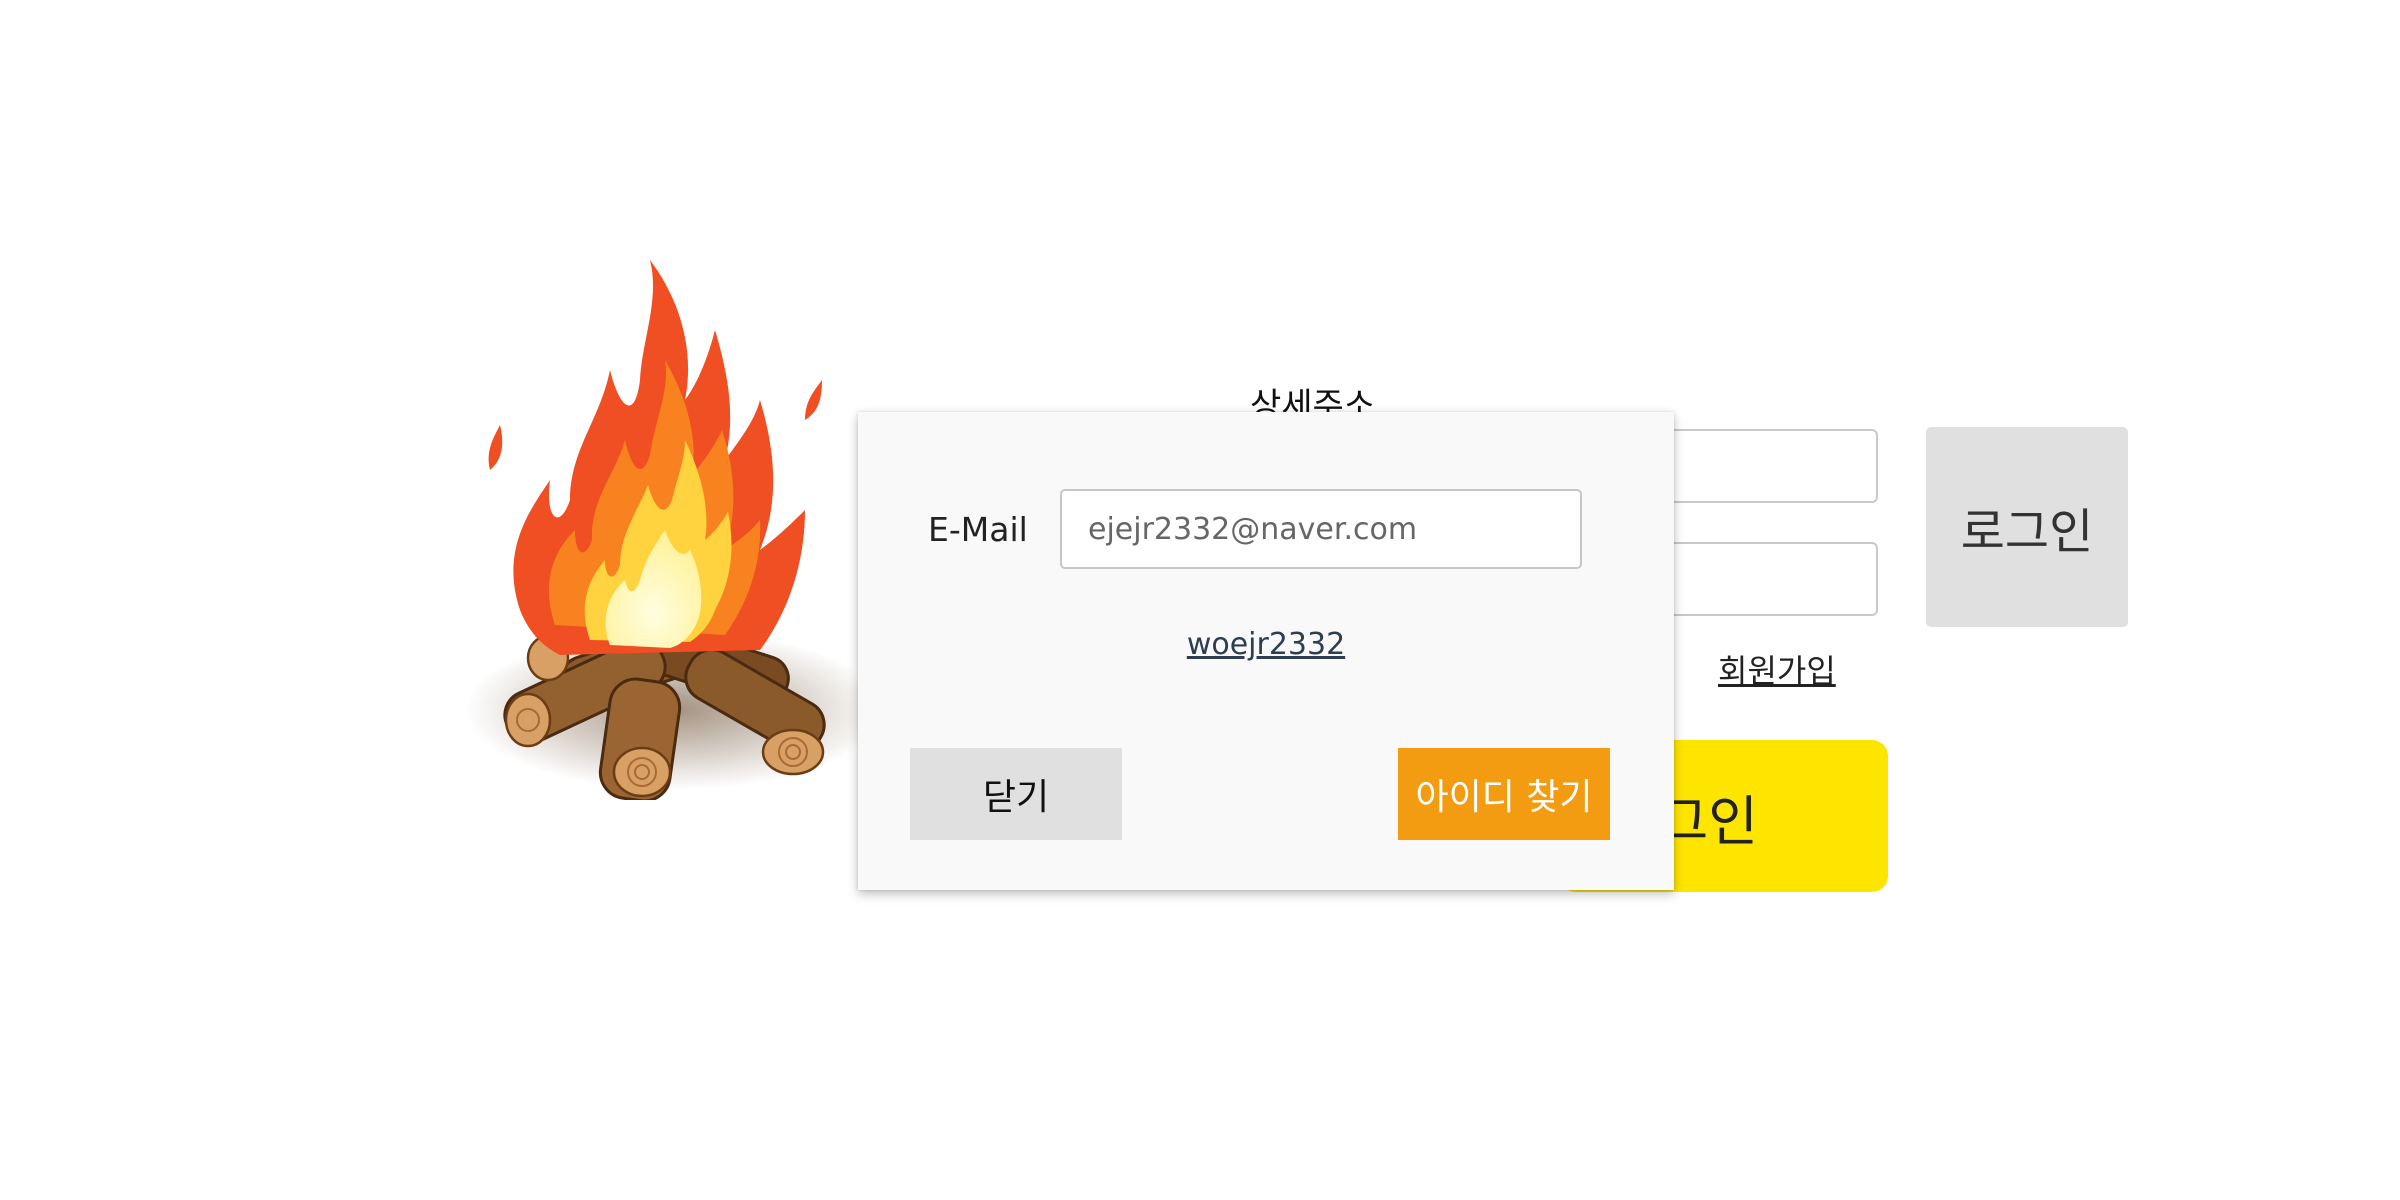 The width and height of the screenshot is (2400, 1200). What do you see at coordinates (1321, 529) in the screenshot?
I see `email-field` at bounding box center [1321, 529].